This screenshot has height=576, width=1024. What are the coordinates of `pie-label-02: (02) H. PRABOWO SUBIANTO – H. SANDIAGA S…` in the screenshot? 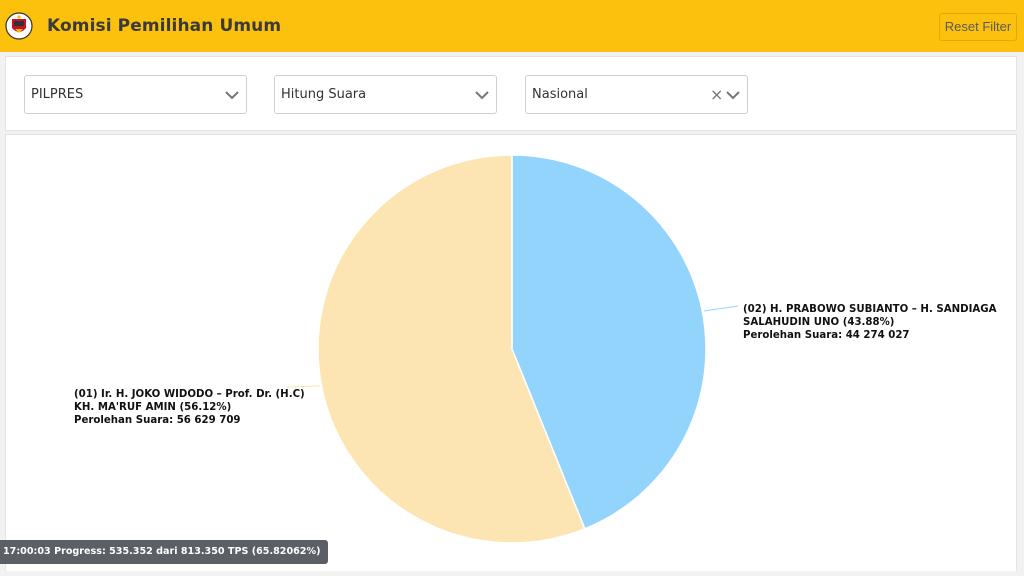 It's located at (871, 322).